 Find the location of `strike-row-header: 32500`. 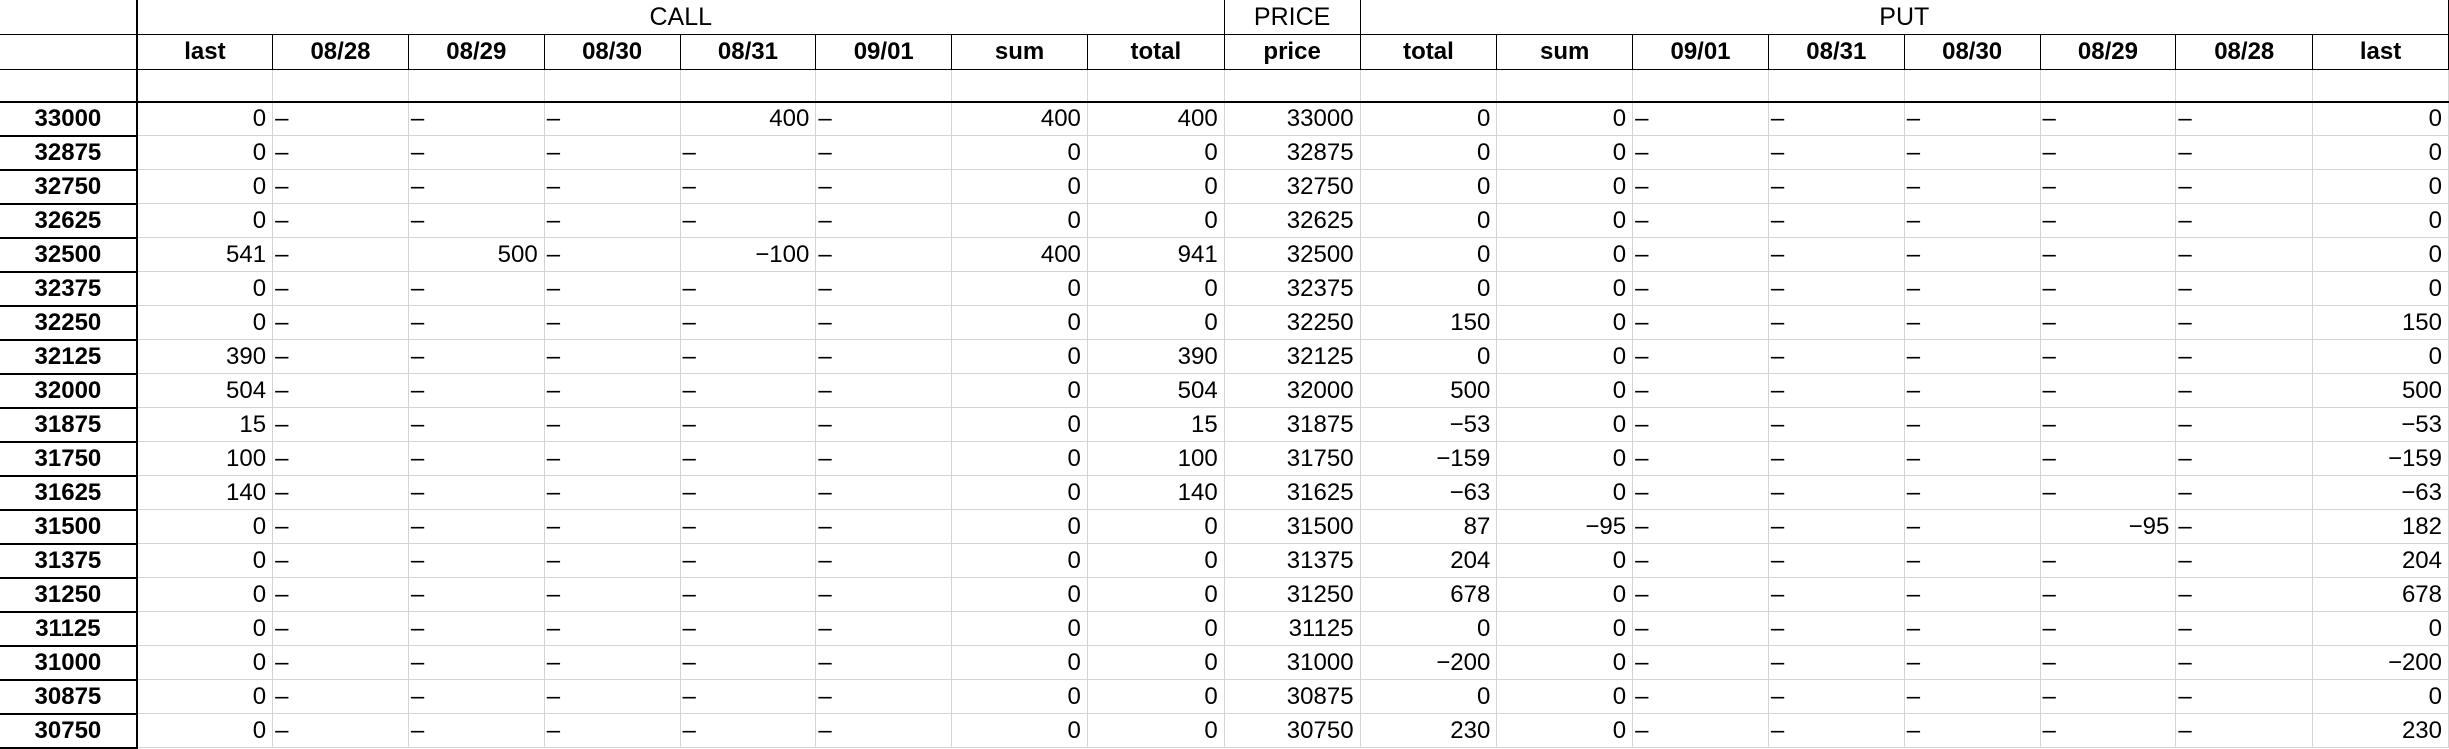

strike-row-header: 32500 is located at coordinates (69, 255).